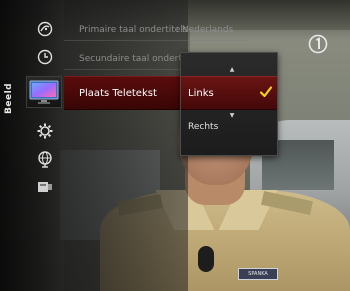  What do you see at coordinates (318, 44) in the screenshot?
I see `channel-one-logo-icon` at bounding box center [318, 44].